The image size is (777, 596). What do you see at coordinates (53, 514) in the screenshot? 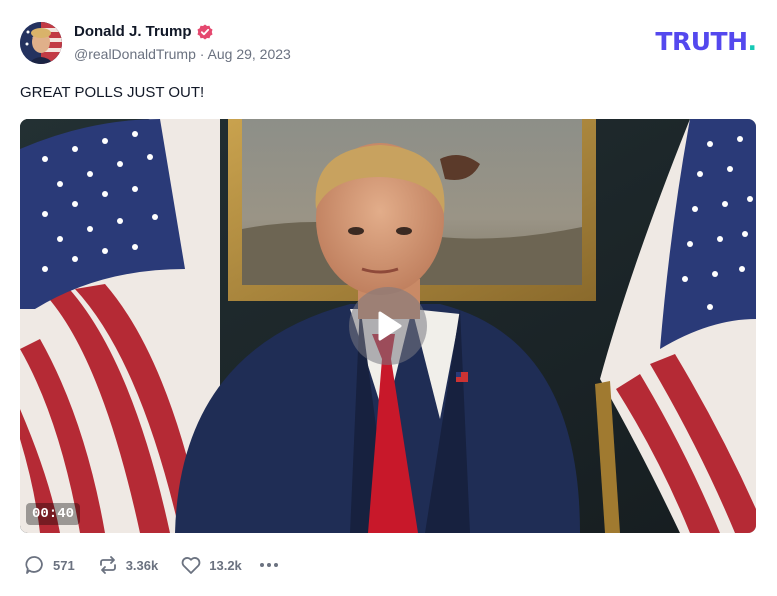
I see `video-duration: 00:40` at bounding box center [53, 514].